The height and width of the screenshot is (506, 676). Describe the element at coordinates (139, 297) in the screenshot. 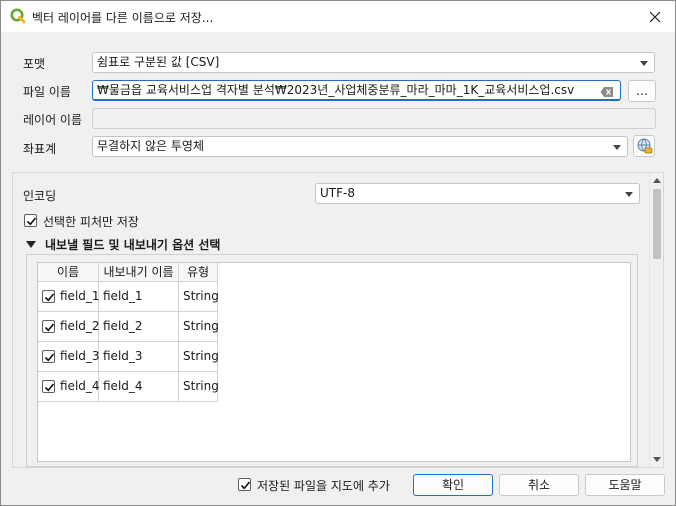

I see `table-cell-export-name: field_1` at that location.